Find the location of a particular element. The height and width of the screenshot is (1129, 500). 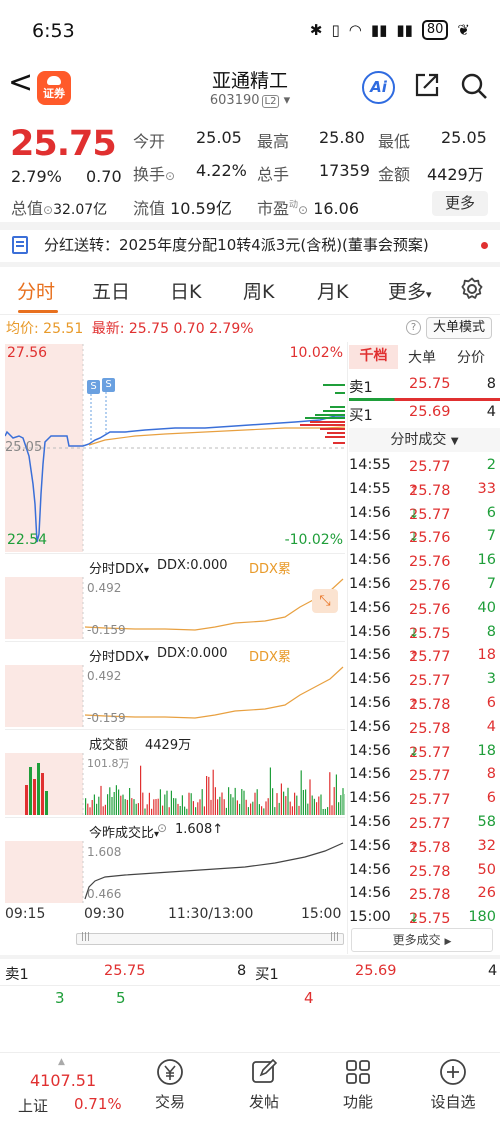

bottom-num-3: 4 is located at coordinates (309, 998).